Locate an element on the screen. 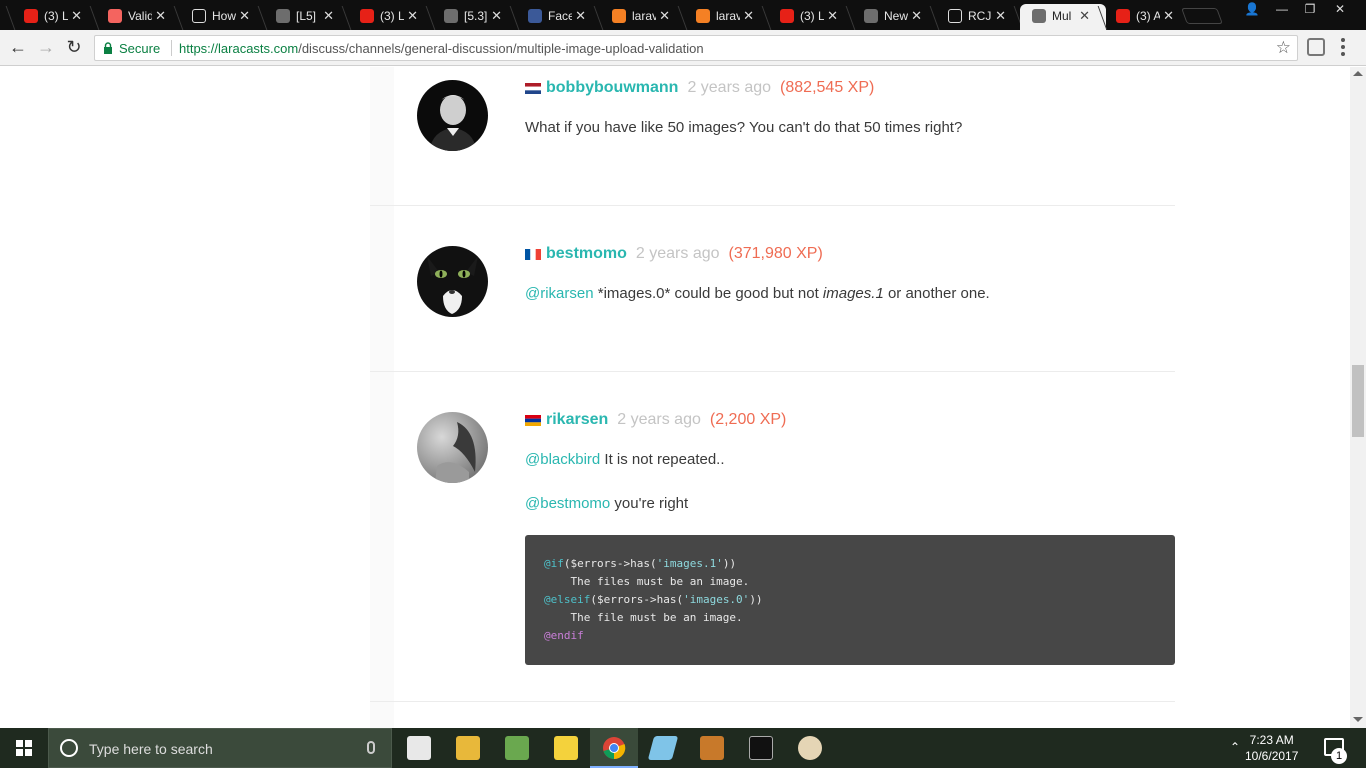  code-line: The file must be an image. is located at coordinates (643, 617).